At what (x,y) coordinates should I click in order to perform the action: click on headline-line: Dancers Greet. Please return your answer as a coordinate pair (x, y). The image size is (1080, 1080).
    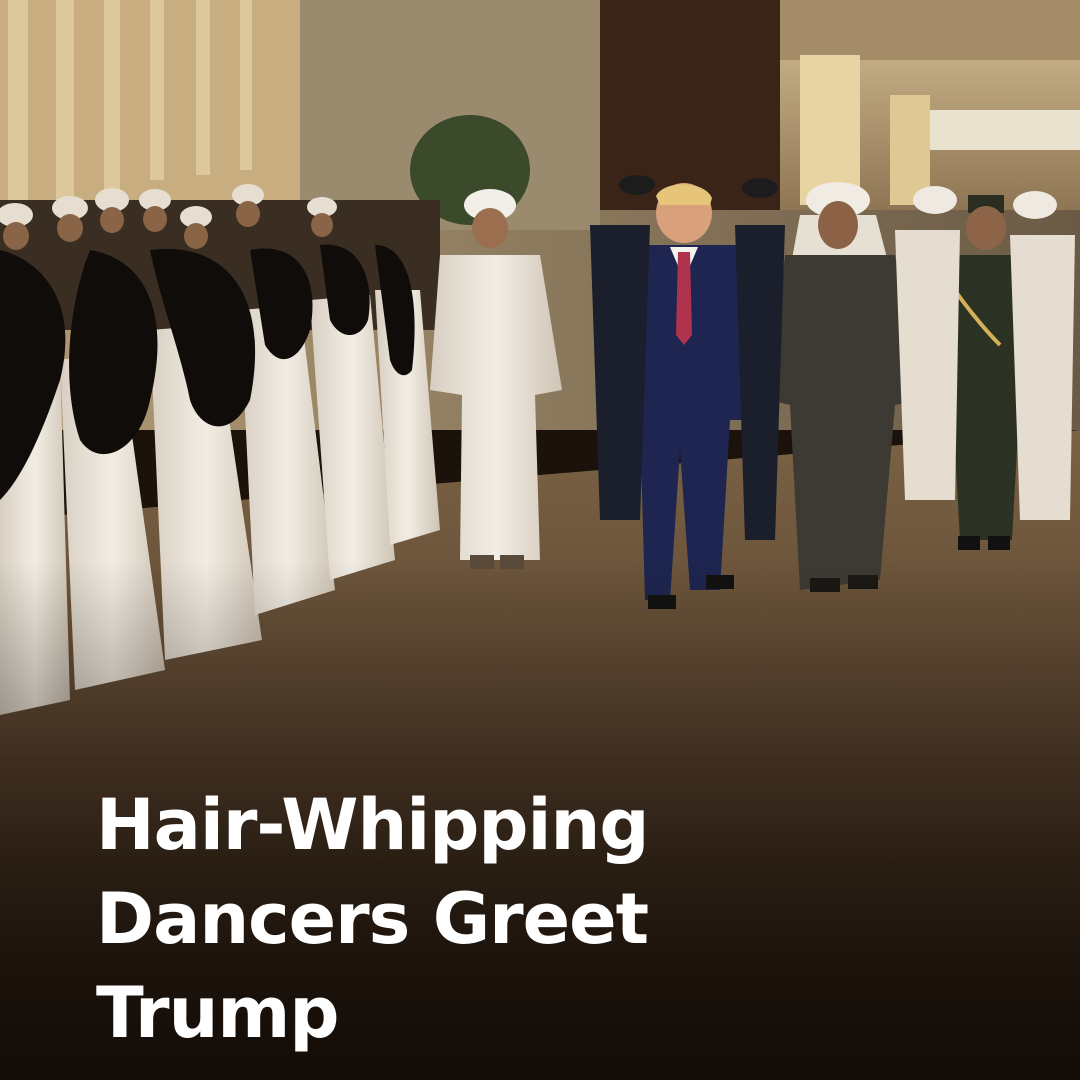
    Looking at the image, I should click on (372, 919).